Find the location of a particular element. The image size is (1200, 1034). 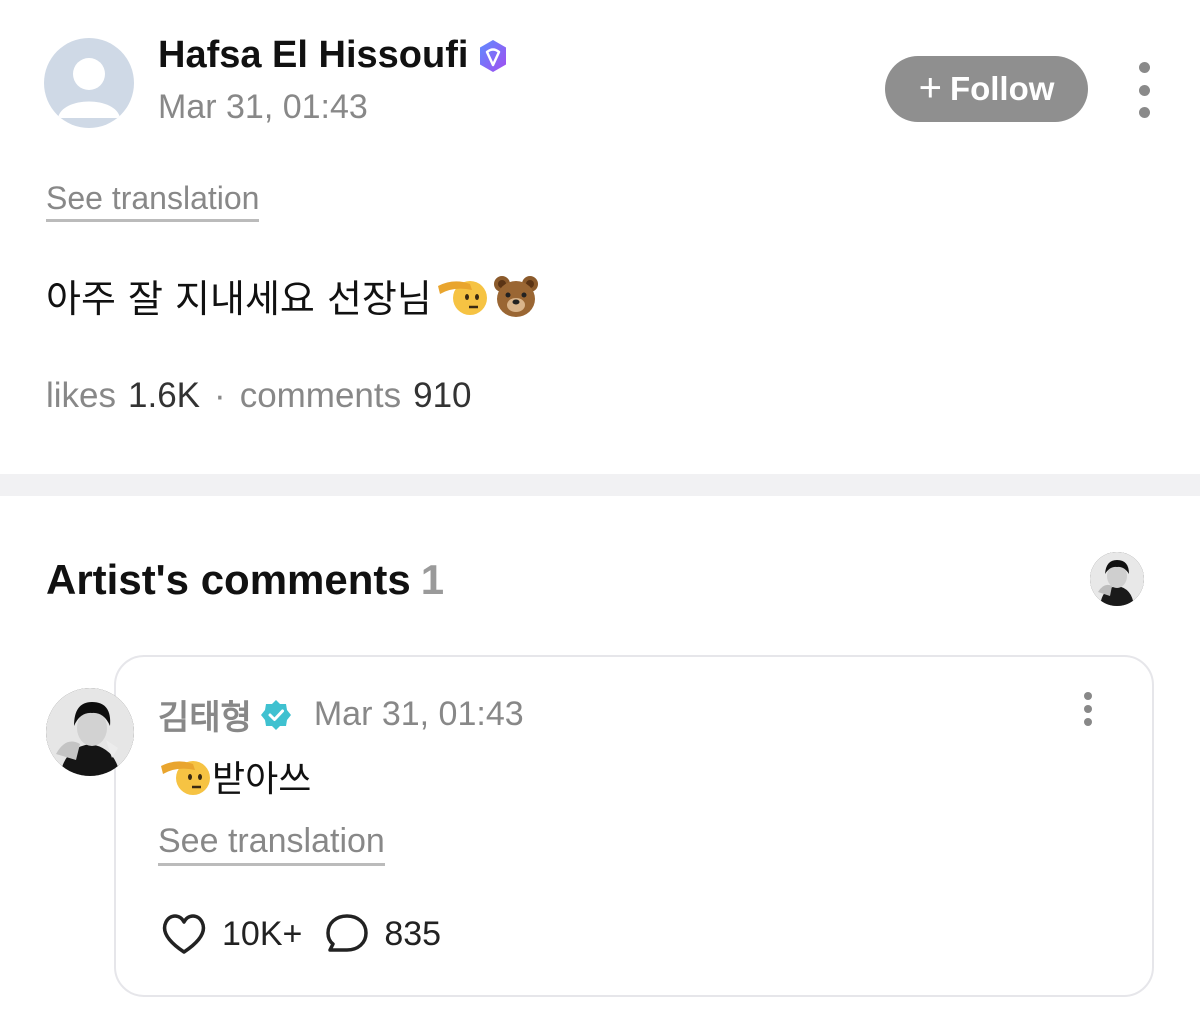

reply-count: 835 is located at coordinates (413, 933).